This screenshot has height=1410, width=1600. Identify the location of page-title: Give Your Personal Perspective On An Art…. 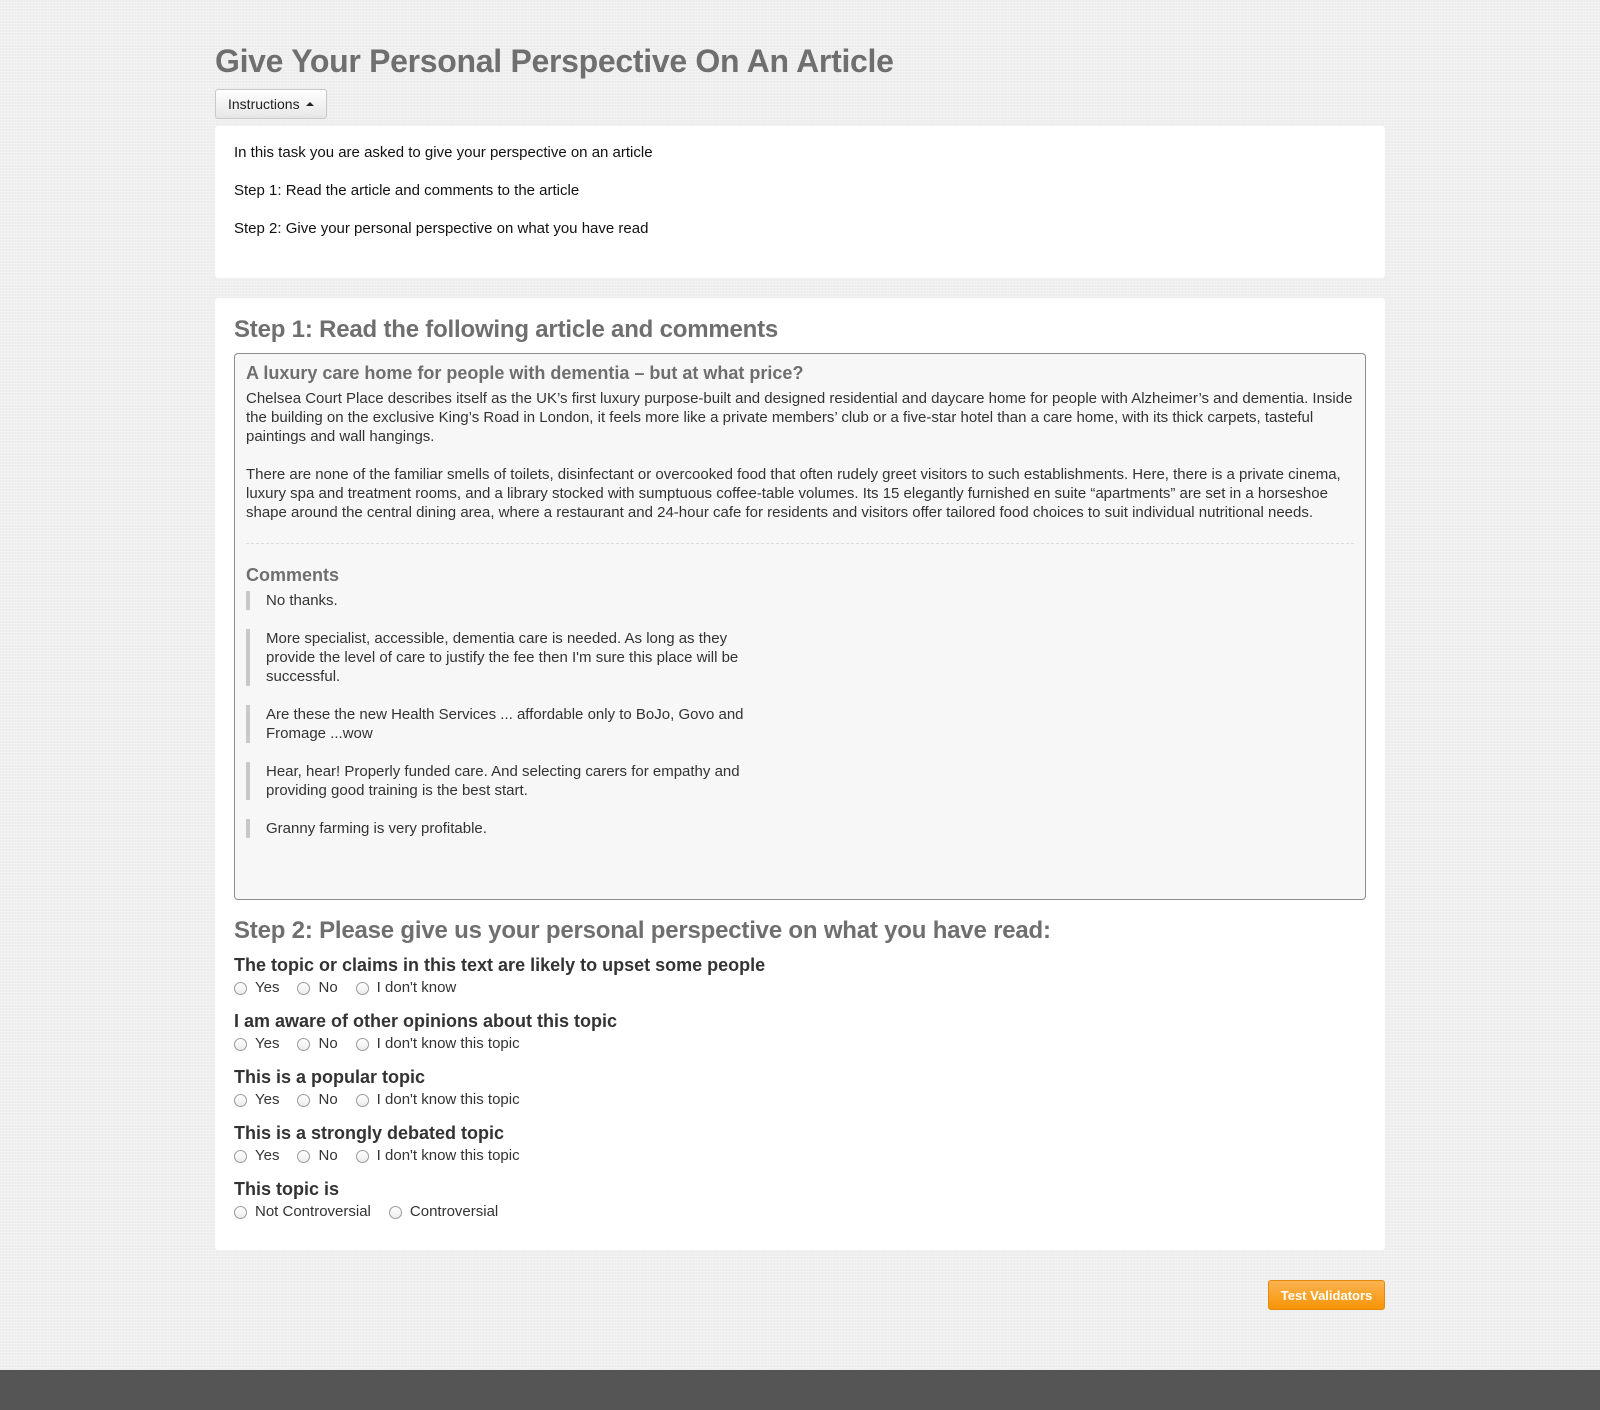
(554, 61).